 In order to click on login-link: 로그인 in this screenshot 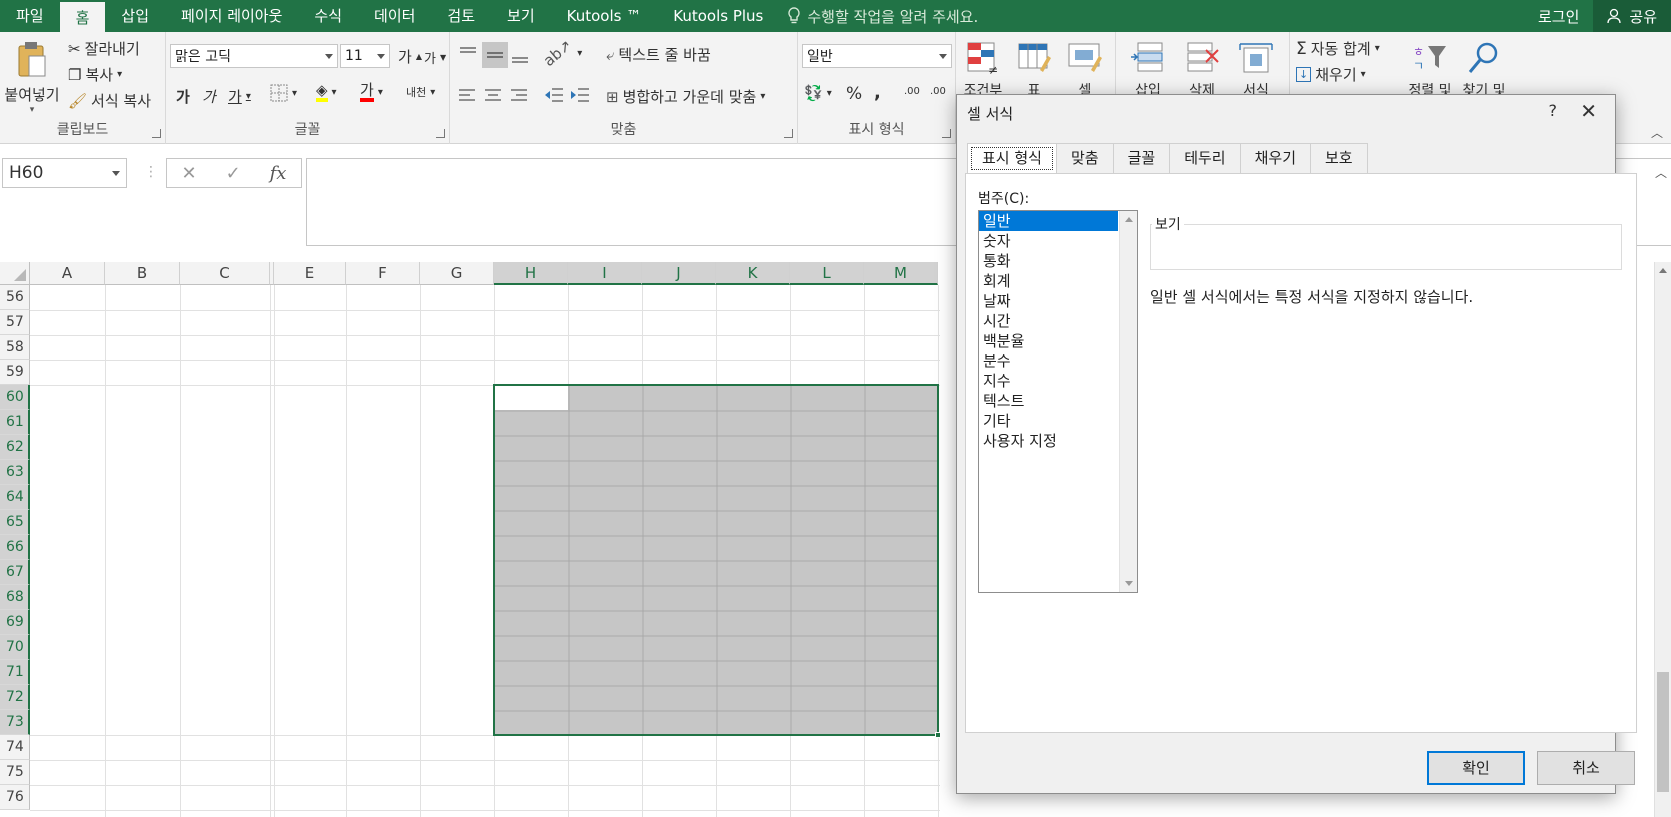, I will do `click(1558, 16)`.